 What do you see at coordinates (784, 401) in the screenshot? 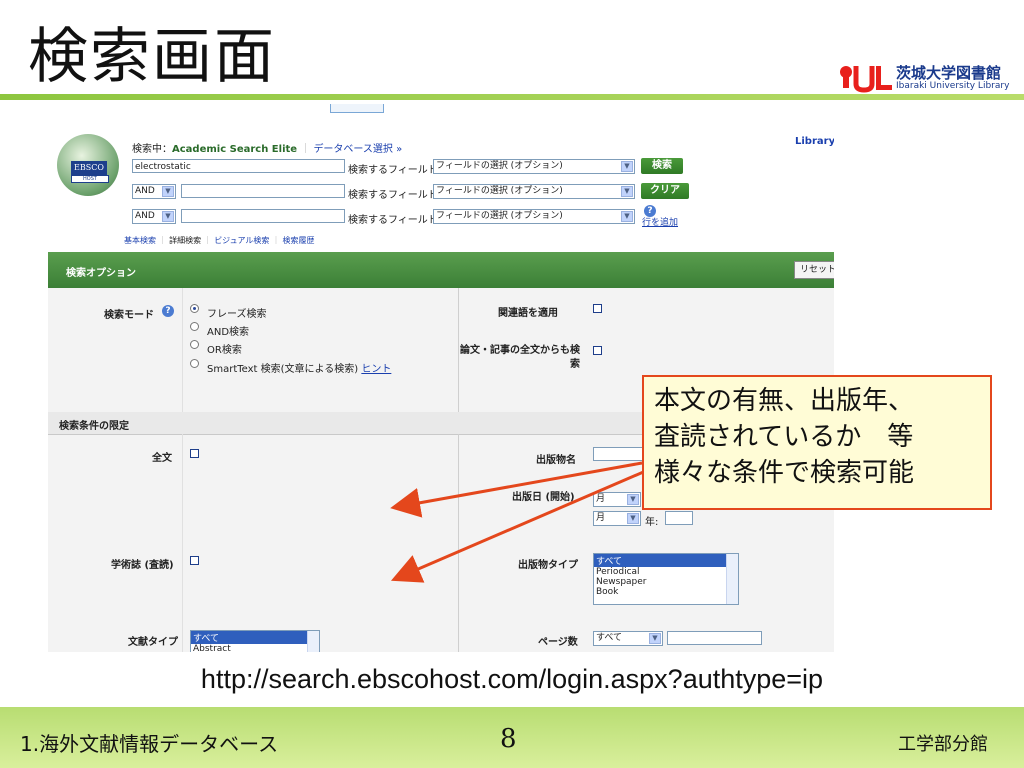
I see `callout-line-1: 本文の有無、出版年、` at bounding box center [784, 401].